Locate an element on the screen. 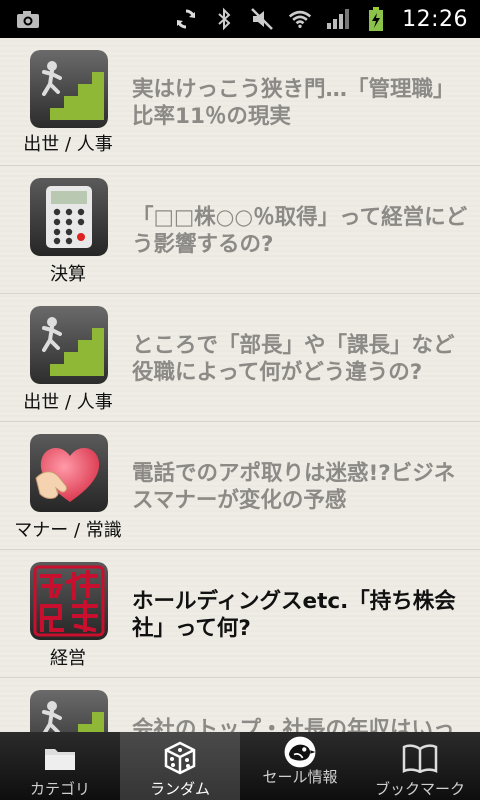 The height and width of the screenshot is (800, 480). status-bar: 12:26 is located at coordinates (240, 19).